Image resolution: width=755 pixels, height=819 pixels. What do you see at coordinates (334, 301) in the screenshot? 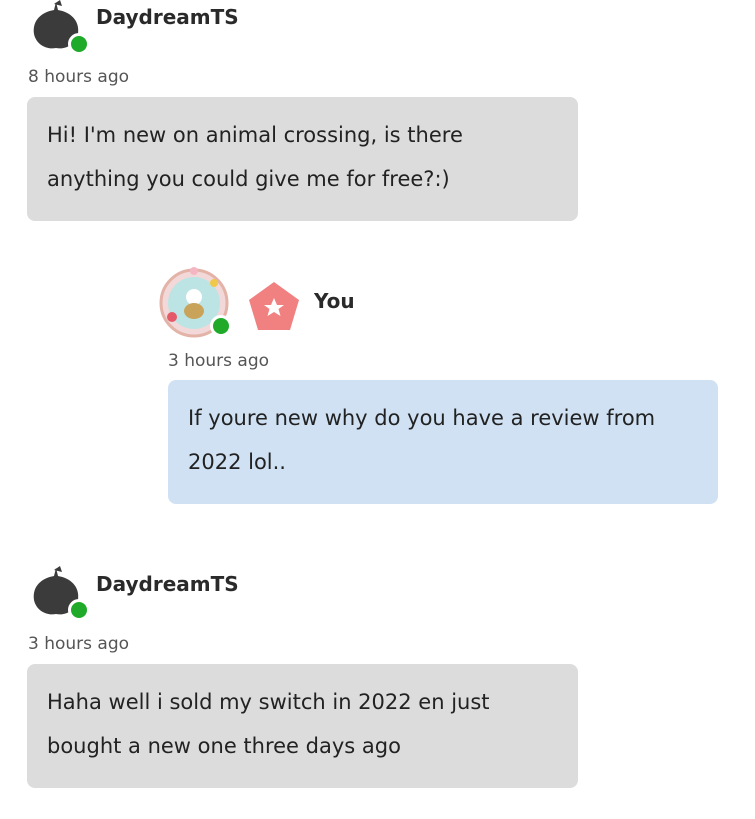
I see `message-author: You` at bounding box center [334, 301].